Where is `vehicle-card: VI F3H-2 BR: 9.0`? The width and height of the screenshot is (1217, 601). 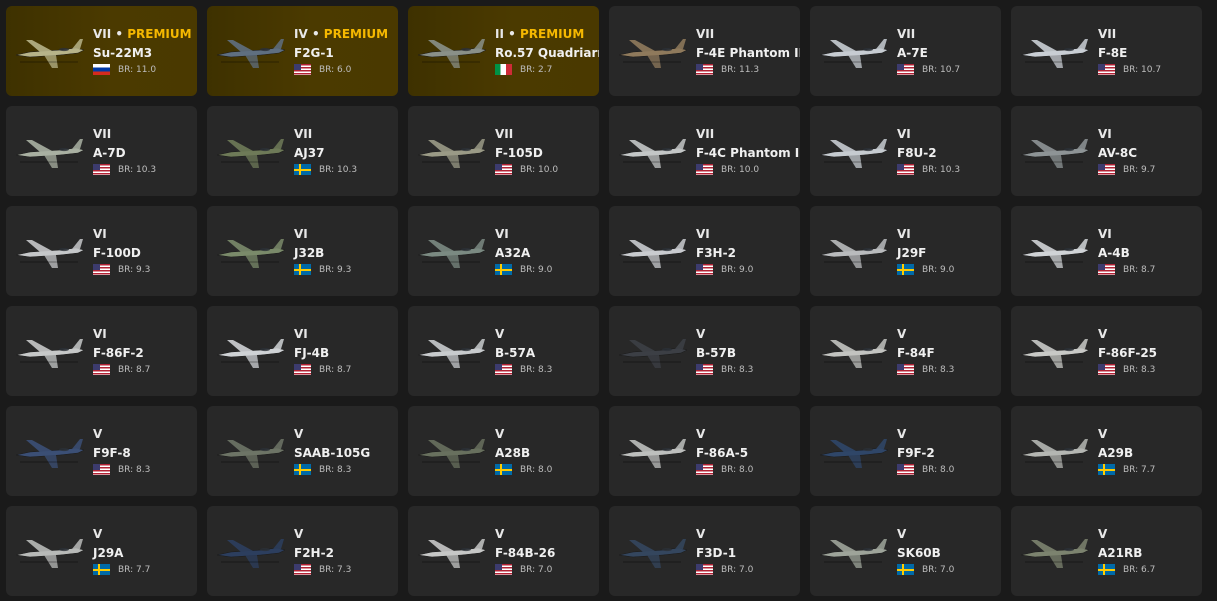 vehicle-card: VI F3H-2 BR: 9.0 is located at coordinates (704, 251).